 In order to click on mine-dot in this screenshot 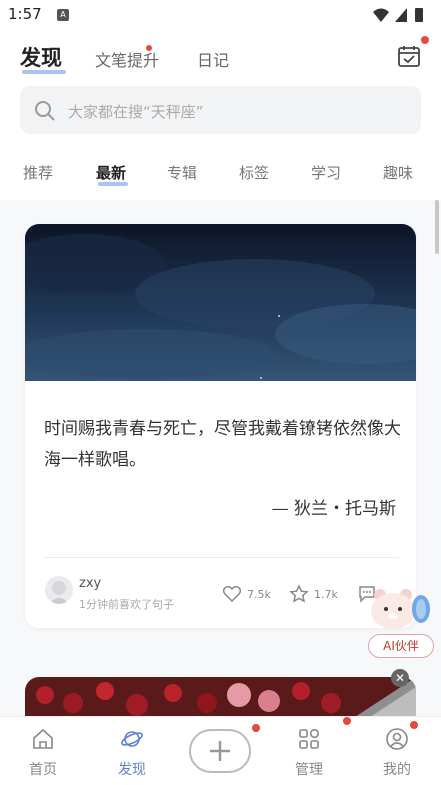, I will do `click(414, 725)`.